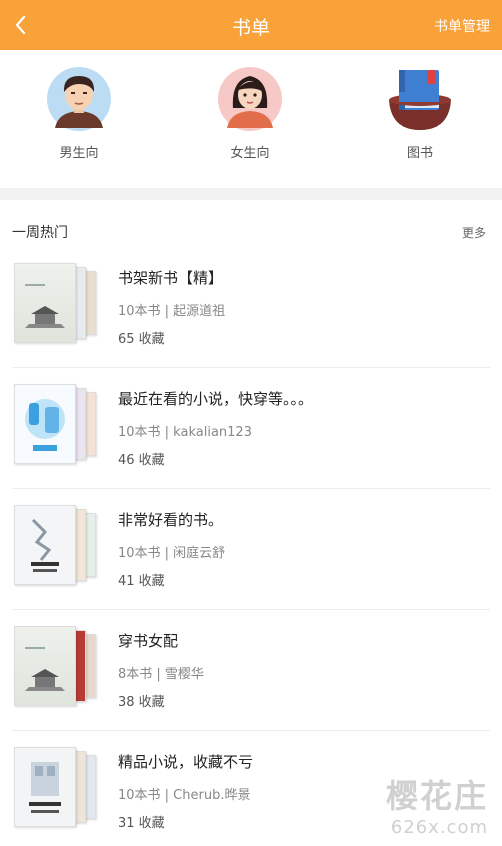 The height and width of the screenshot is (846, 502). What do you see at coordinates (250, 28) in the screenshot?
I see `page-title: 书单` at bounding box center [250, 28].